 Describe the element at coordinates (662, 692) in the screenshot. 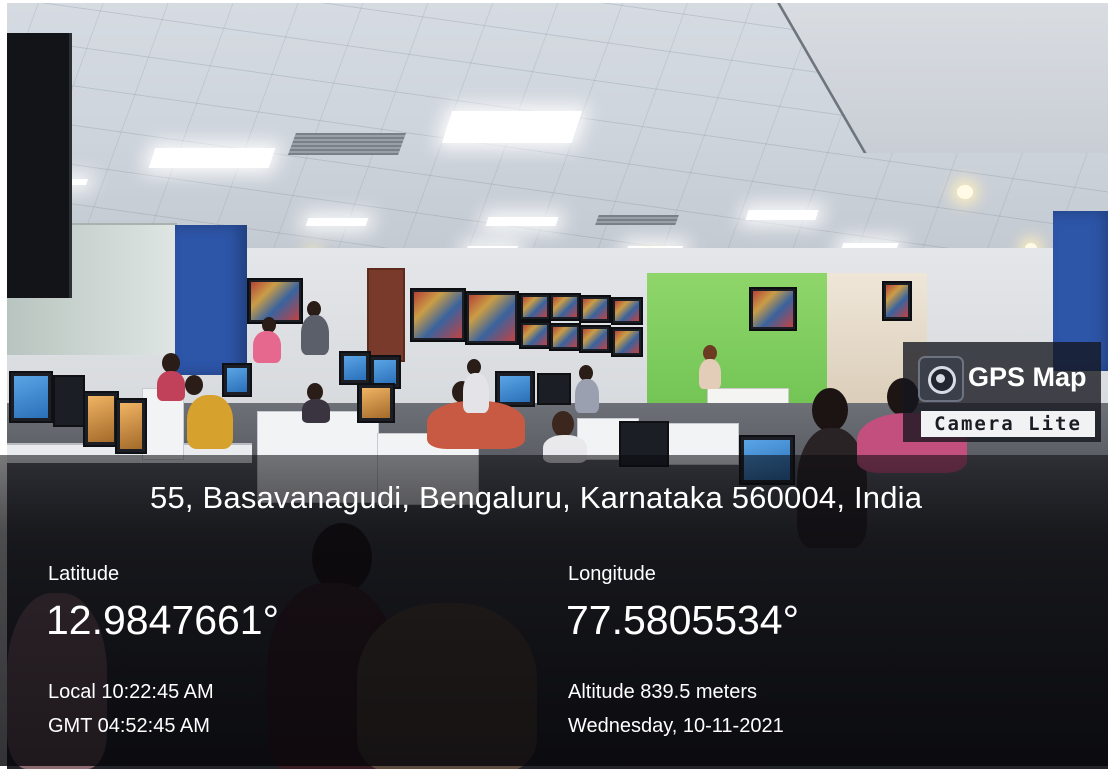

I see `altitude-text: Altitude 839.5 meters` at that location.